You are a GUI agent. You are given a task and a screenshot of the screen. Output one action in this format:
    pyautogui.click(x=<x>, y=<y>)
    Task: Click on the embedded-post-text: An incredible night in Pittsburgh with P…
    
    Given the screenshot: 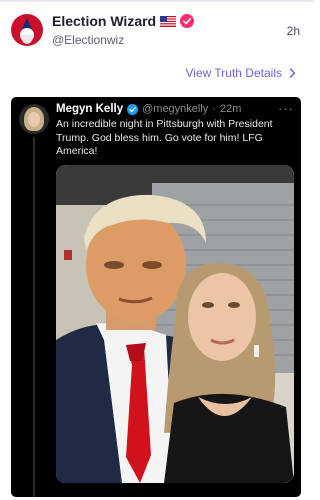 What is the action you would take?
    pyautogui.click(x=164, y=137)
    